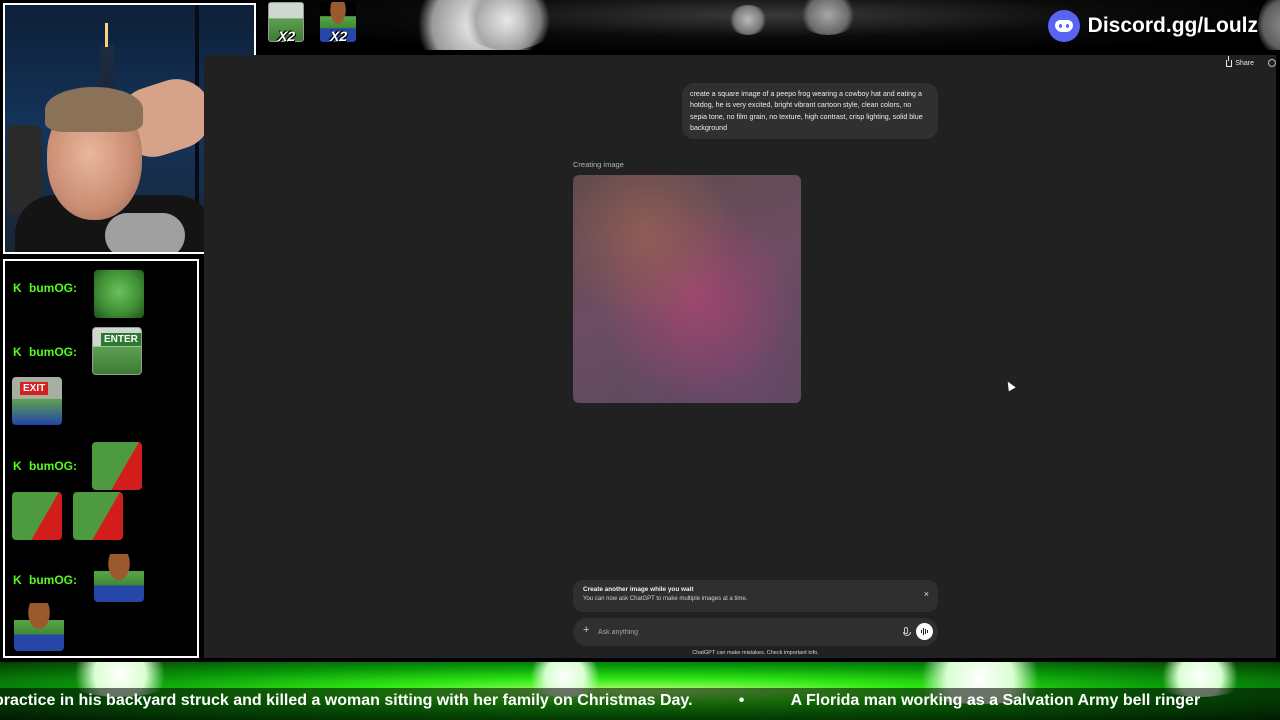 The width and height of the screenshot is (1280, 720). Describe the element at coordinates (94, 109) in the screenshot. I see `streamer-hair` at that location.